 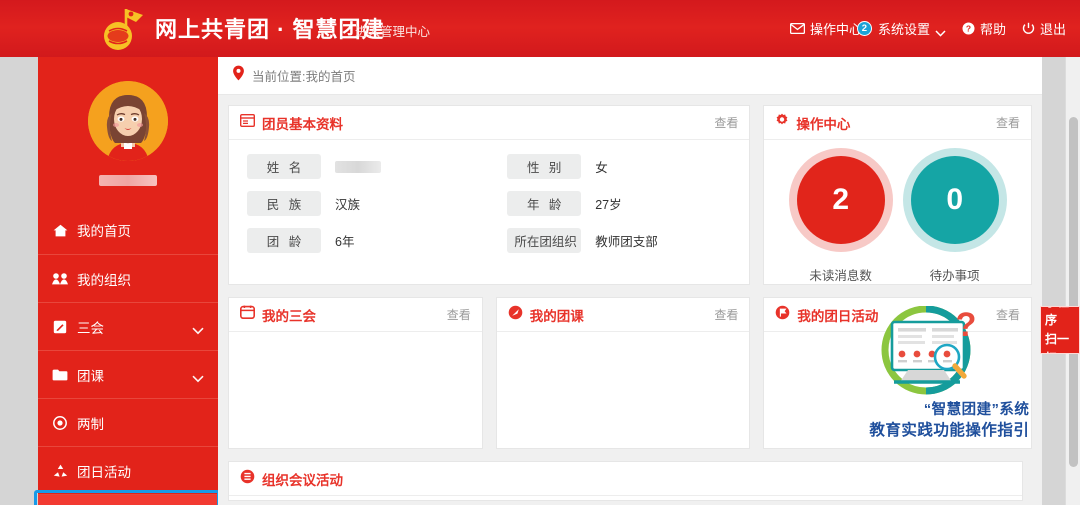 I want to click on float-tab-line-1: 小程序, so click(x=1057, y=317).